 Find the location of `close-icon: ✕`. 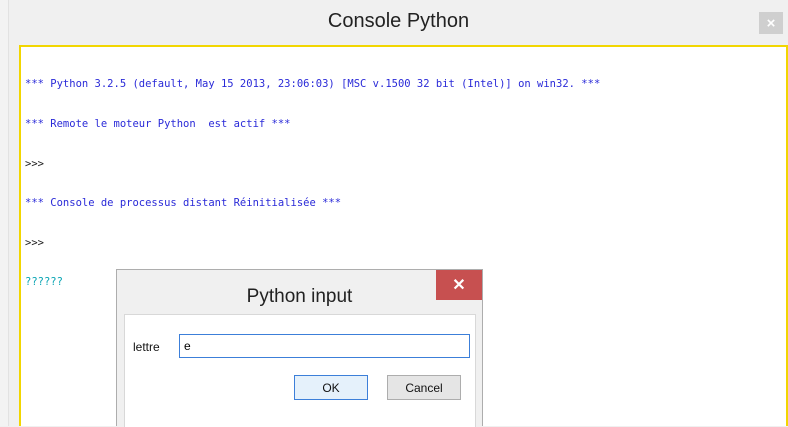

close-icon: ✕ is located at coordinates (459, 285).